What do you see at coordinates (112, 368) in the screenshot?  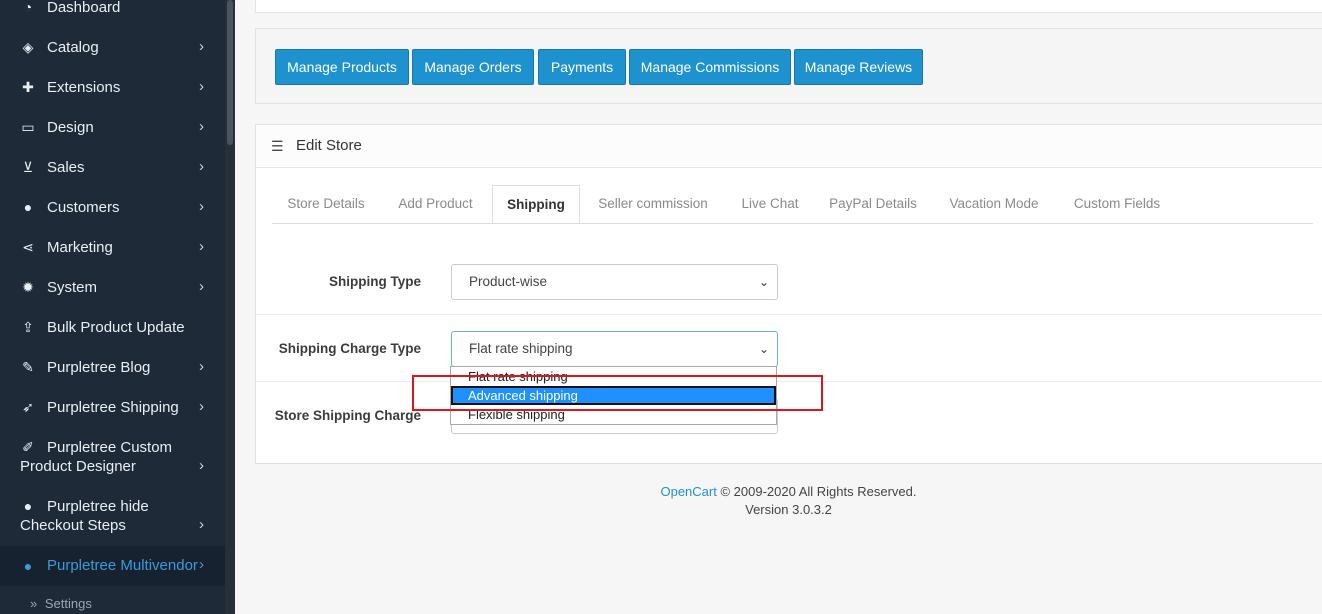 I see `sidebar-item-purpletree-blog: ✎ Purpletree Blog ›` at bounding box center [112, 368].